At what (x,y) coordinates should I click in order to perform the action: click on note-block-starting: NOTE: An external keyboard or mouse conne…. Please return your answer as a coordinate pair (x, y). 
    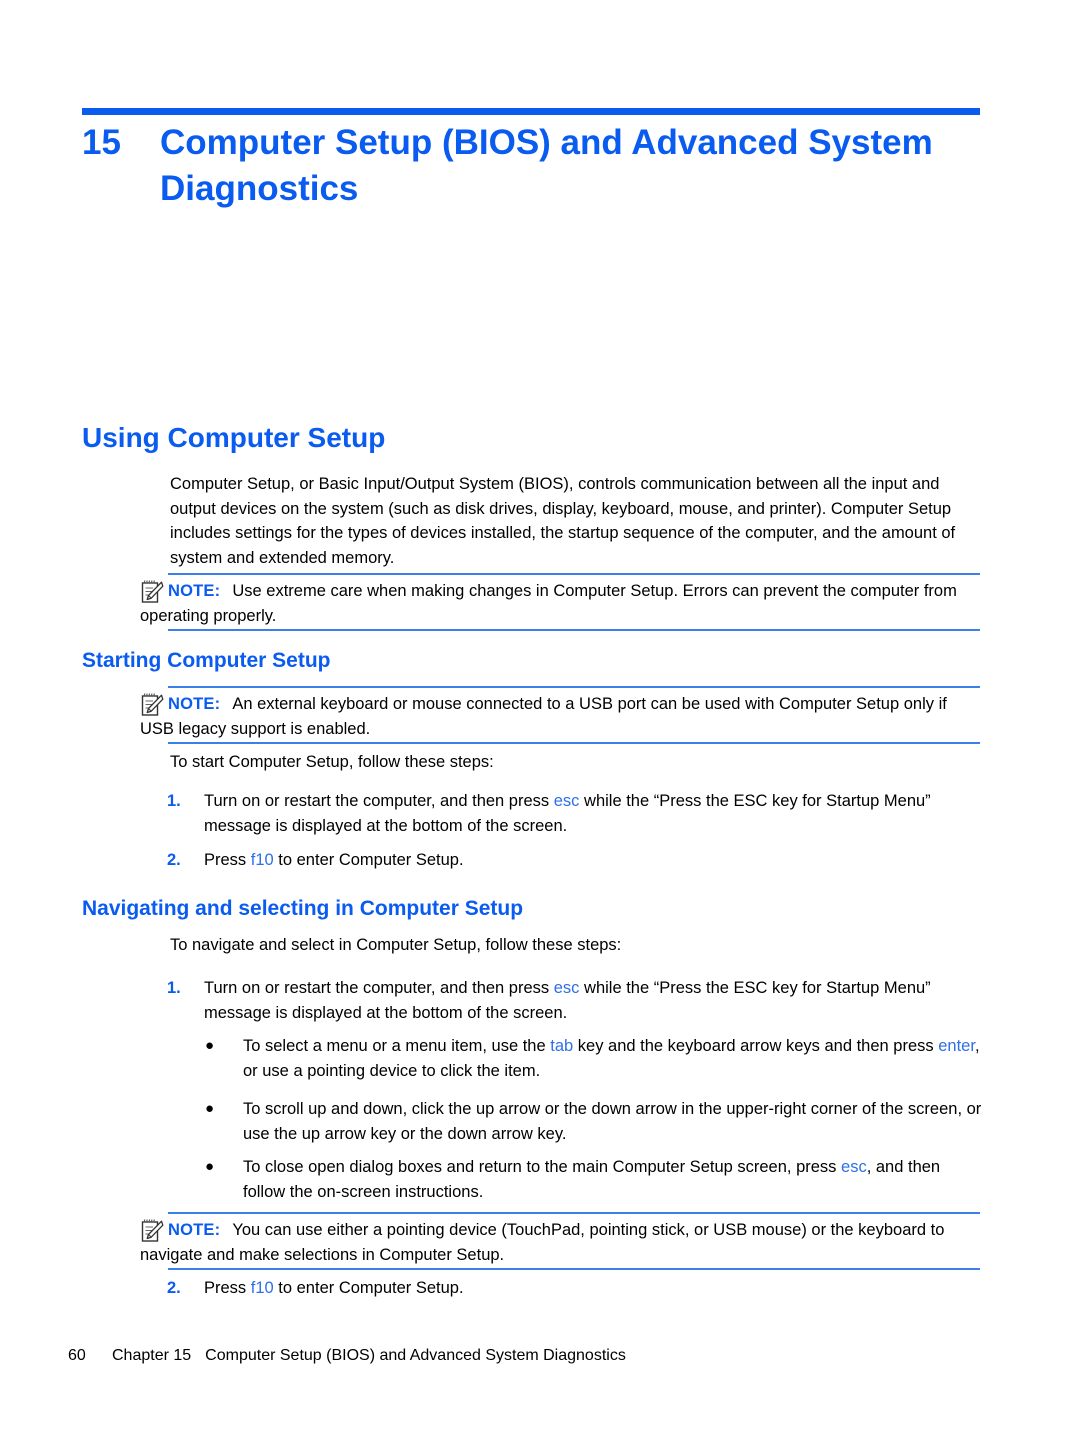
    Looking at the image, I should click on (560, 715).